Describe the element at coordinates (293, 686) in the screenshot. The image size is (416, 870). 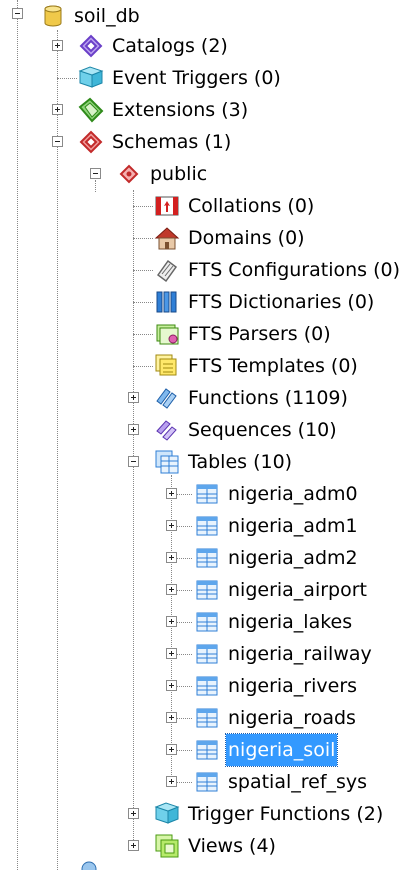
I see `table-item-label: nigeria_rivers` at that location.